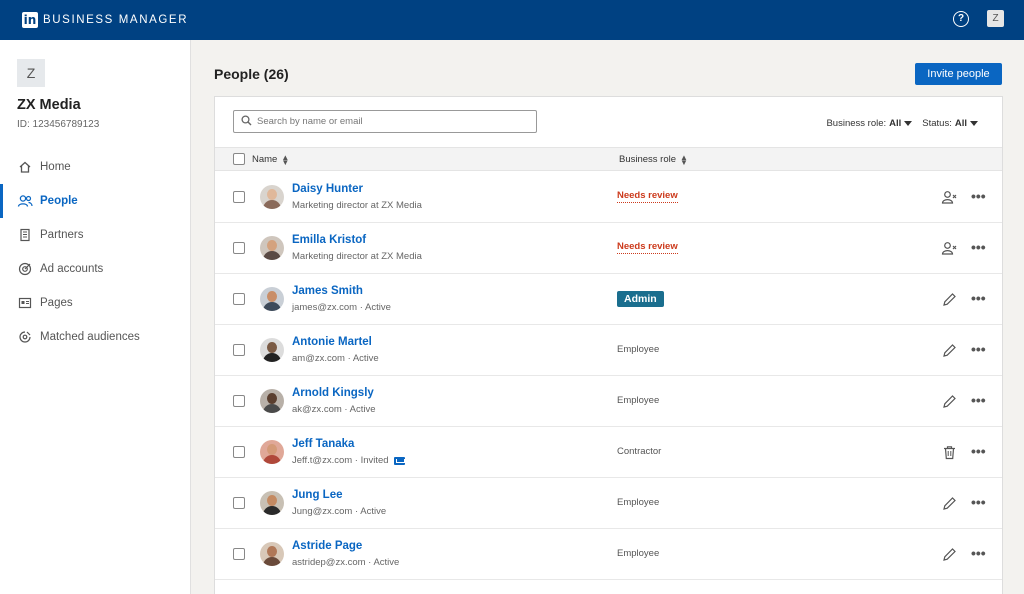 The width and height of the screenshot is (1024, 594). Describe the element at coordinates (59, 201) in the screenshot. I see `sidebar-item-label: People` at that location.